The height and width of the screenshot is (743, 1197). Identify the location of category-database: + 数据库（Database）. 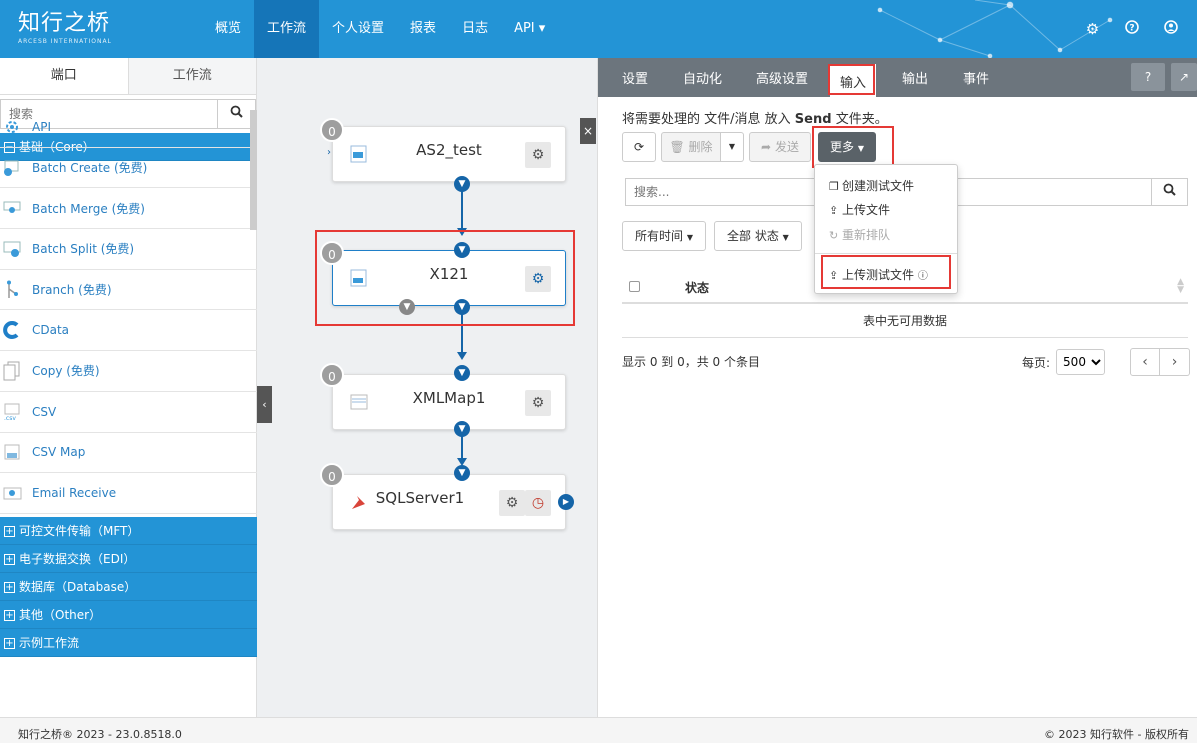
(128, 587).